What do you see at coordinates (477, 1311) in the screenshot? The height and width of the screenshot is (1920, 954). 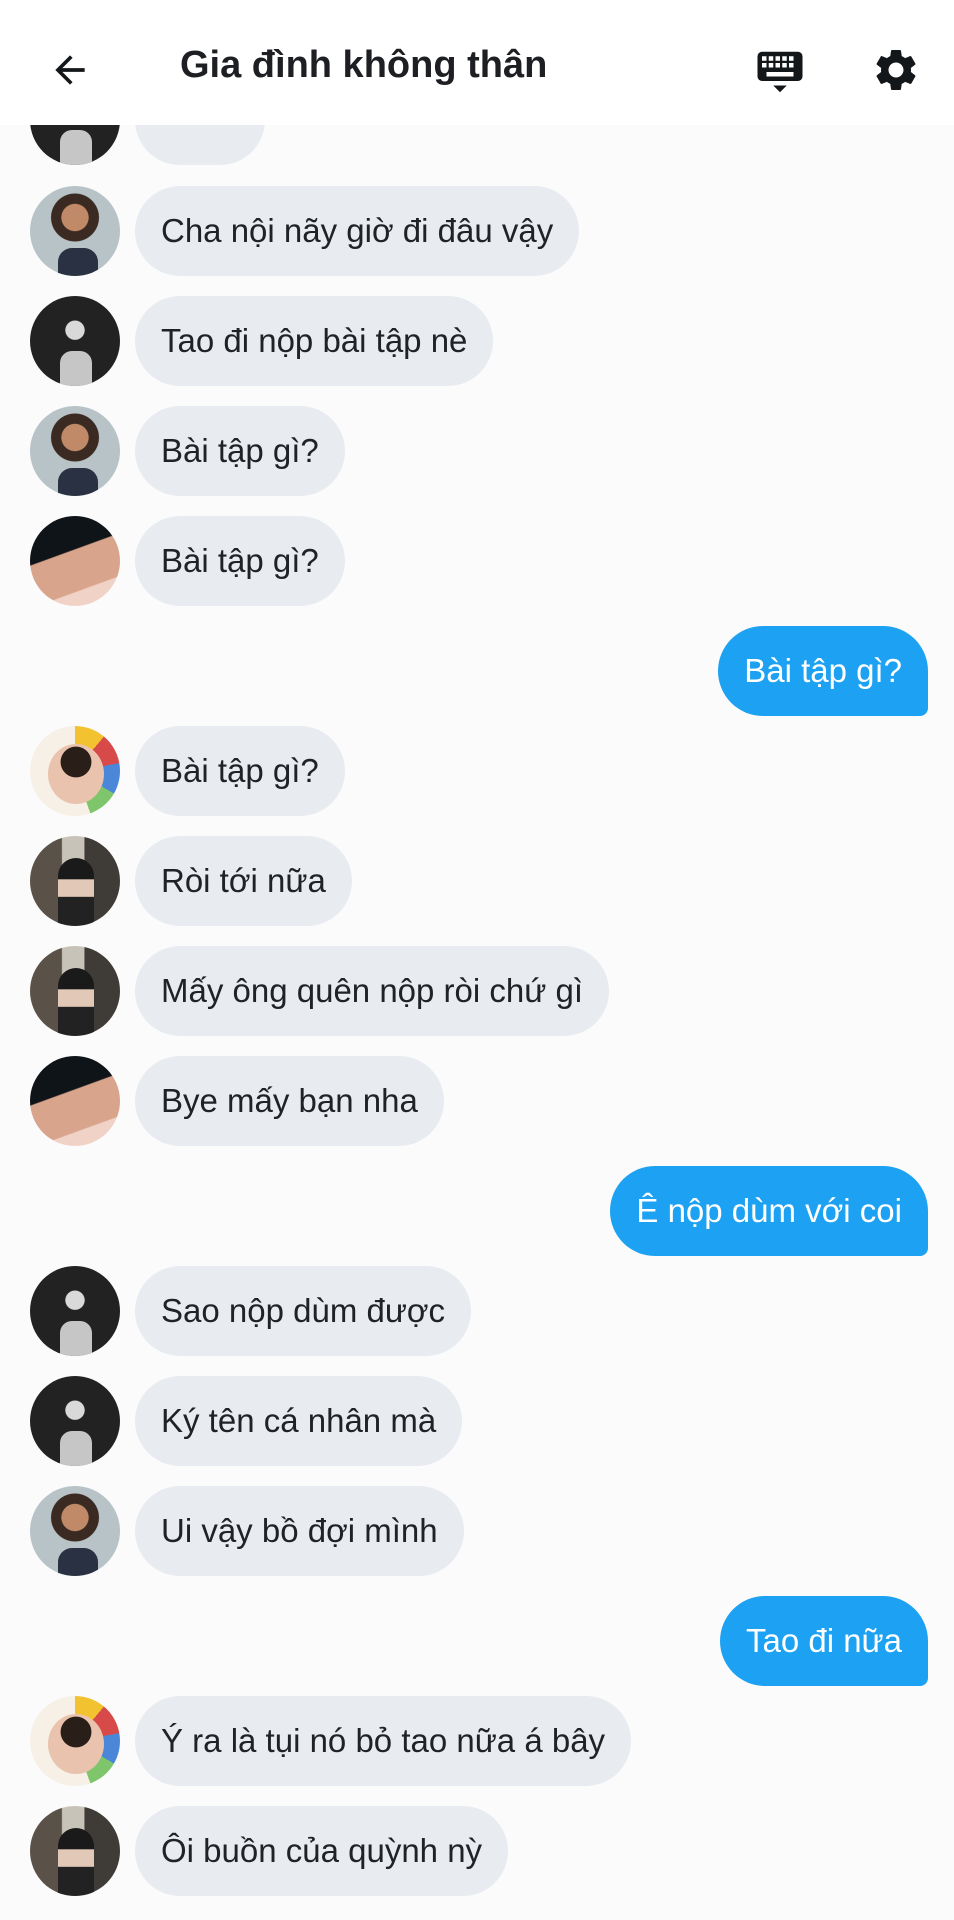 I see `message-item: Sao nộp dùm được` at bounding box center [477, 1311].